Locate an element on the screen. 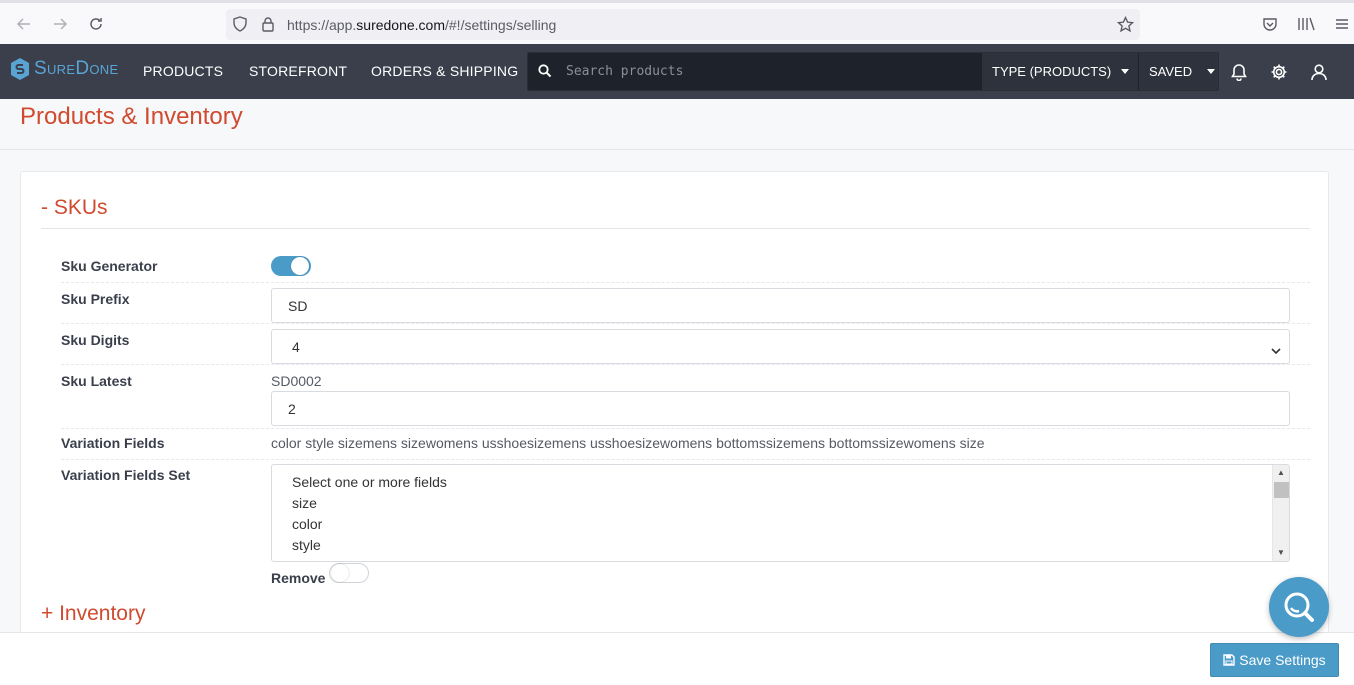 The image size is (1354, 685). search-icon is located at coordinates (545, 73).